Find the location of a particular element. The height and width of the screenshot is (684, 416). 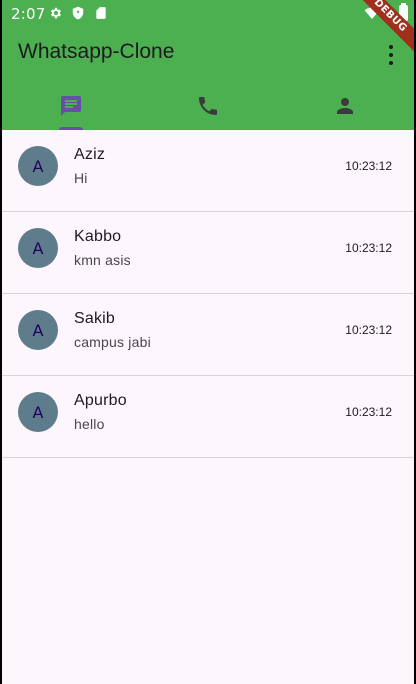

sd-card-icon is located at coordinates (101, 13).